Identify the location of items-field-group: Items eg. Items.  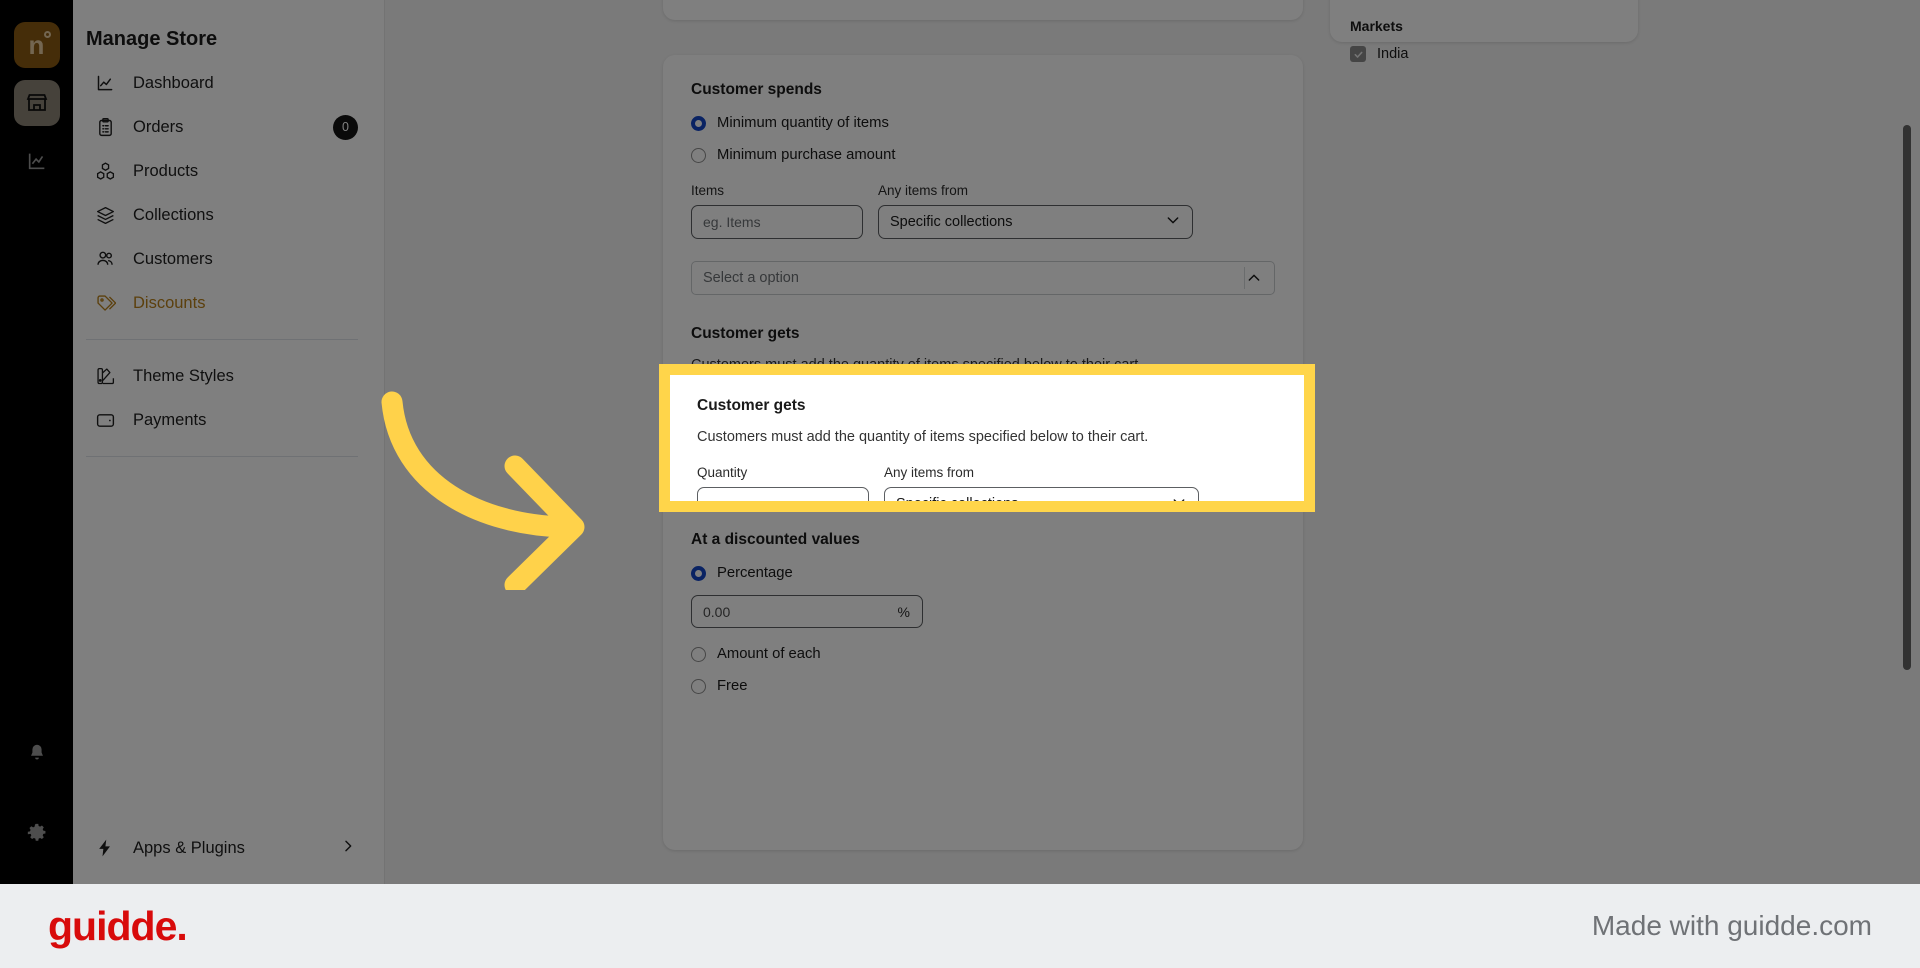
(777, 211).